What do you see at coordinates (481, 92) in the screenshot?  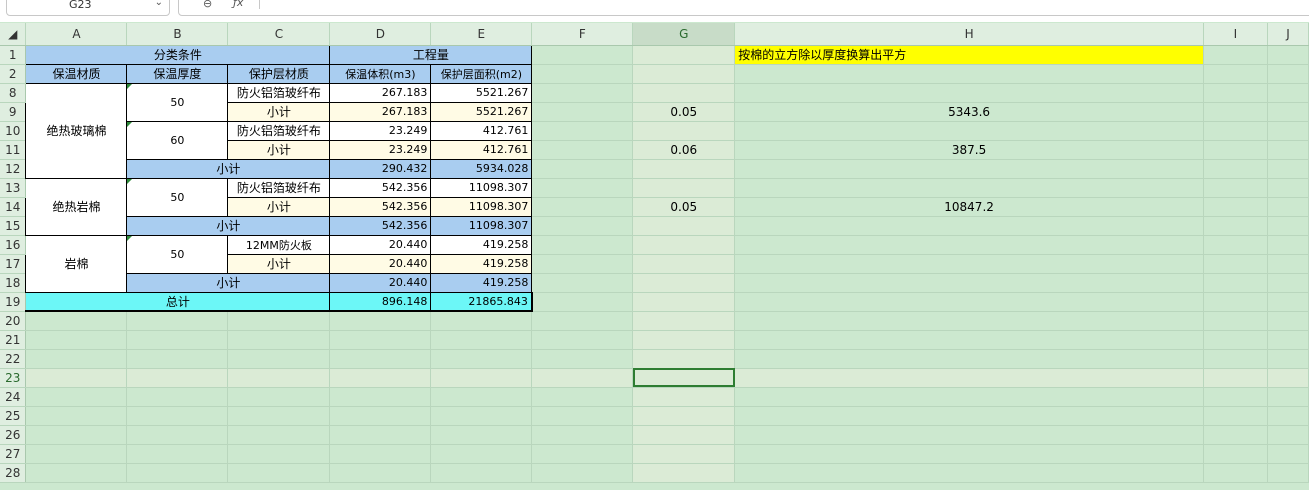 I see `area-cell: 5521.267` at bounding box center [481, 92].